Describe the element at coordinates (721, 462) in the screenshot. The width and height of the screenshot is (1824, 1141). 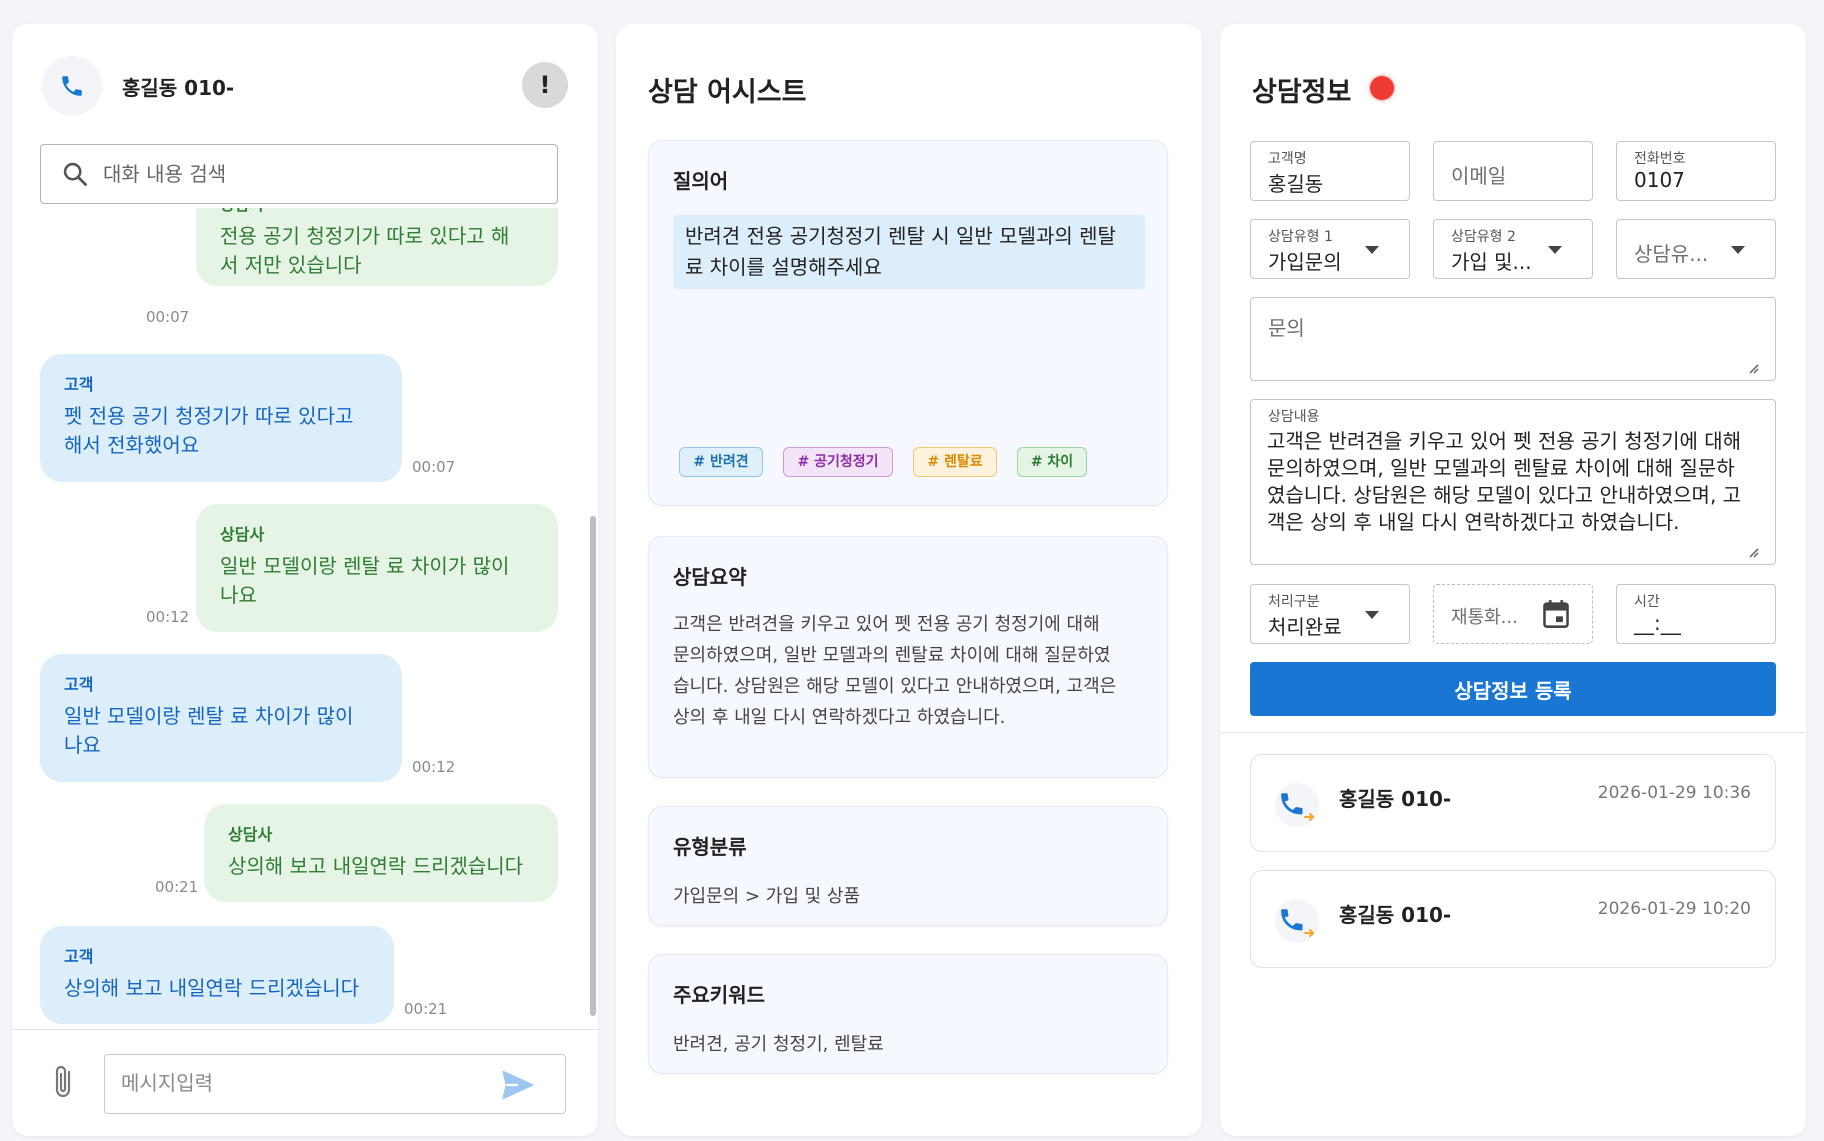
I see `tag-chip: # 반려견` at that location.